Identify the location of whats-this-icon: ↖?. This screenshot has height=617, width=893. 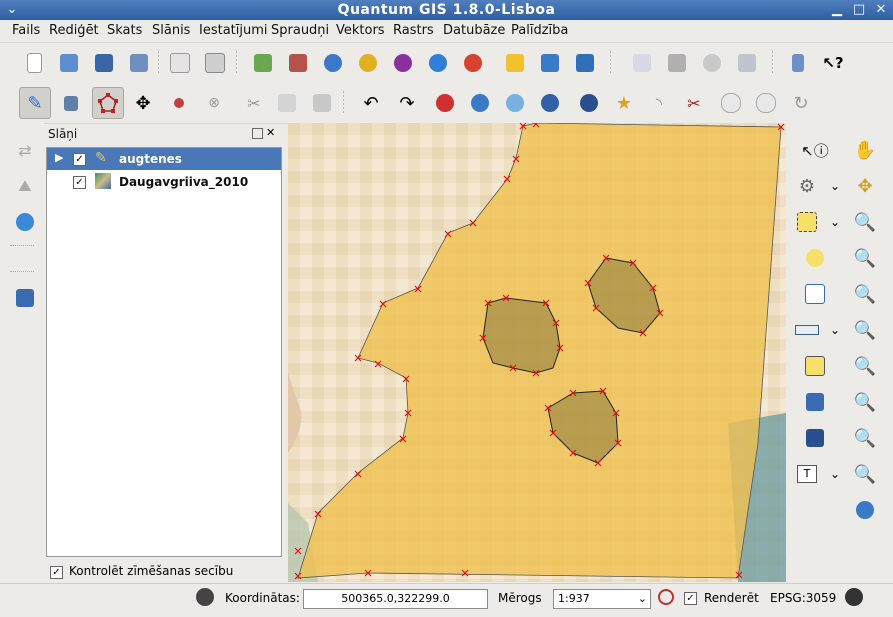
(833, 63).